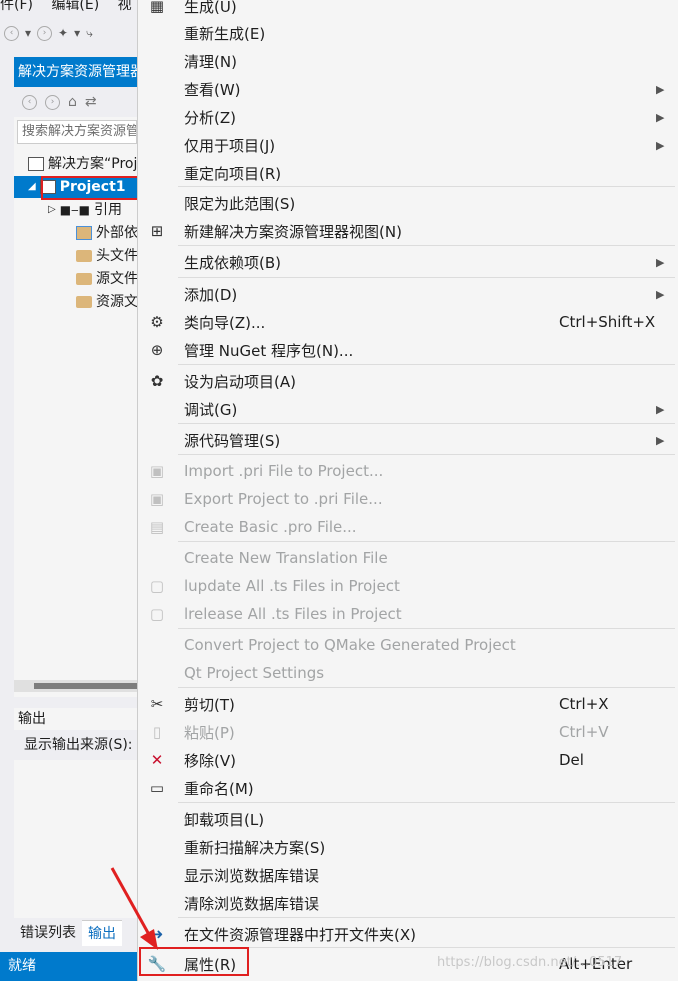 The image size is (678, 981). What do you see at coordinates (252, 903) in the screenshot?
I see `menu-item-label: 清除浏览数据库错误` at bounding box center [252, 903].